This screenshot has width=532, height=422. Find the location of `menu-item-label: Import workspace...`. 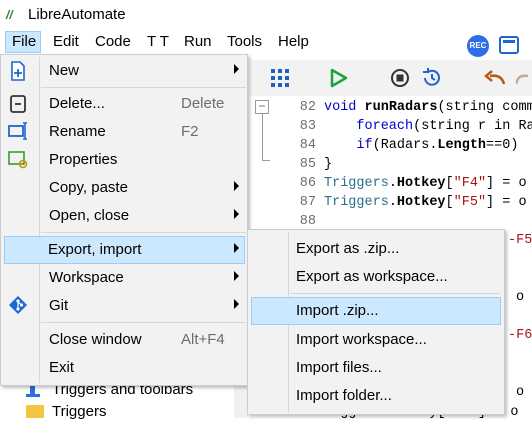

menu-item-label: Import workspace... is located at coordinates (361, 339).